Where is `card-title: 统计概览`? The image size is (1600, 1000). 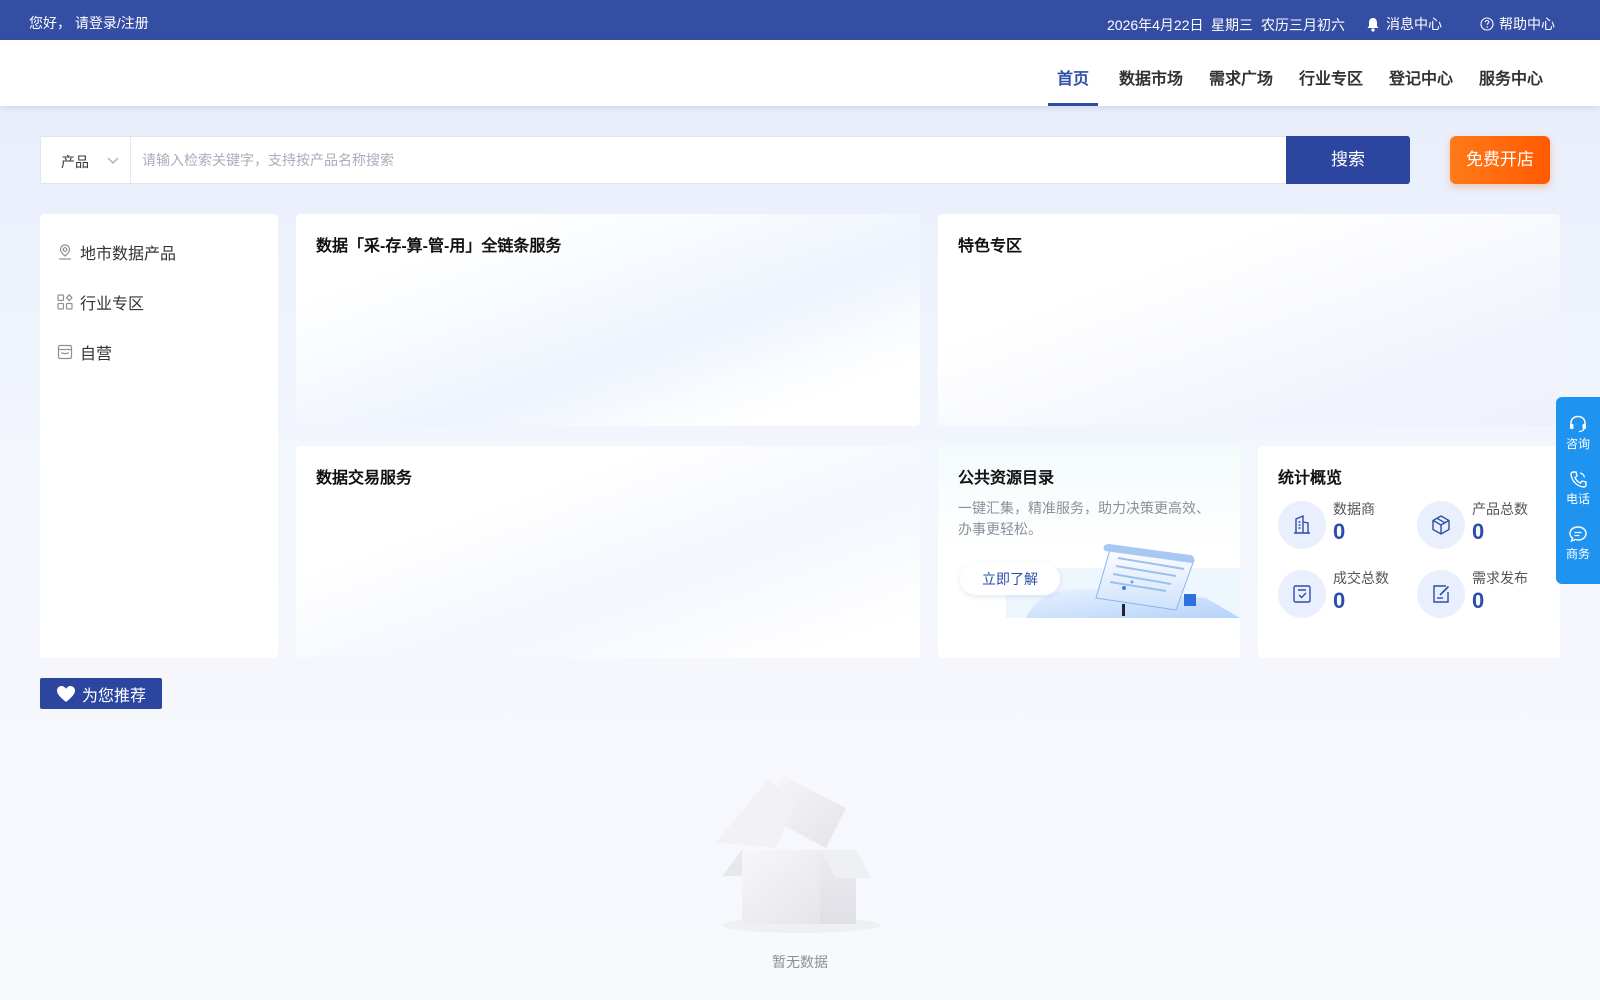
card-title: 统计概览 is located at coordinates (1310, 478).